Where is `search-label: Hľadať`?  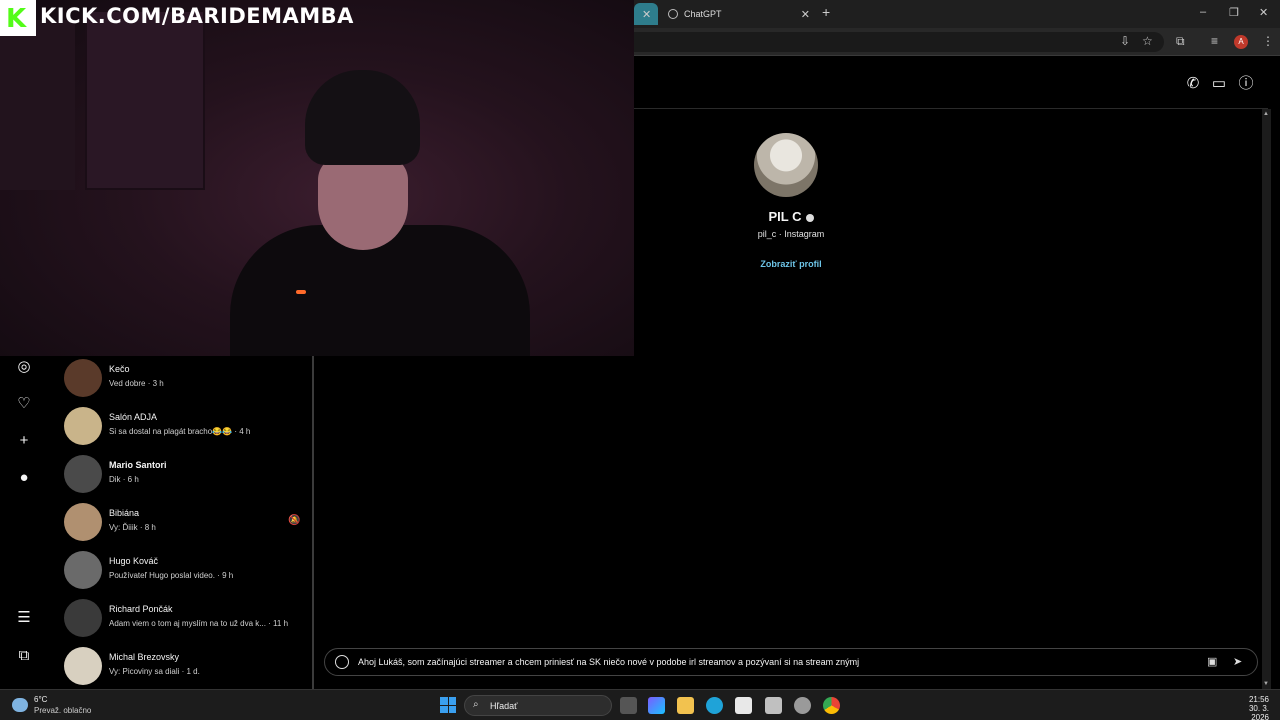
search-label: Hľadať is located at coordinates (504, 706).